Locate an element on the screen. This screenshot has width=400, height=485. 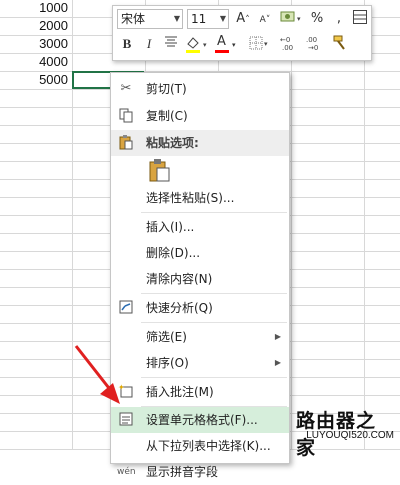
font-color-swatch is located at coordinates (222, 51).